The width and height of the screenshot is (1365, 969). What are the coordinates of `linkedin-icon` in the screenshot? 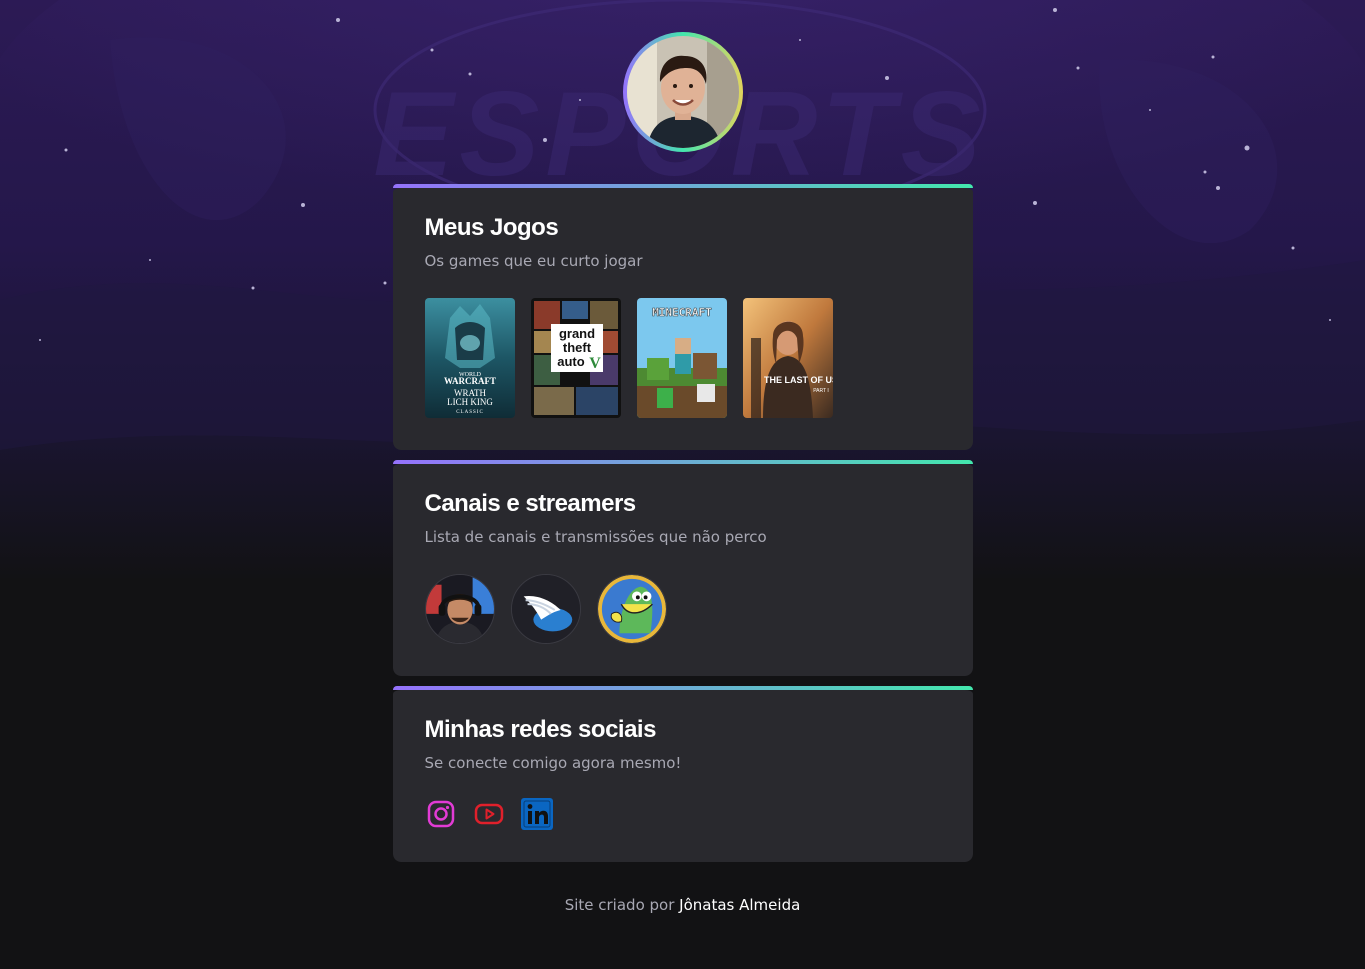 It's located at (536, 814).